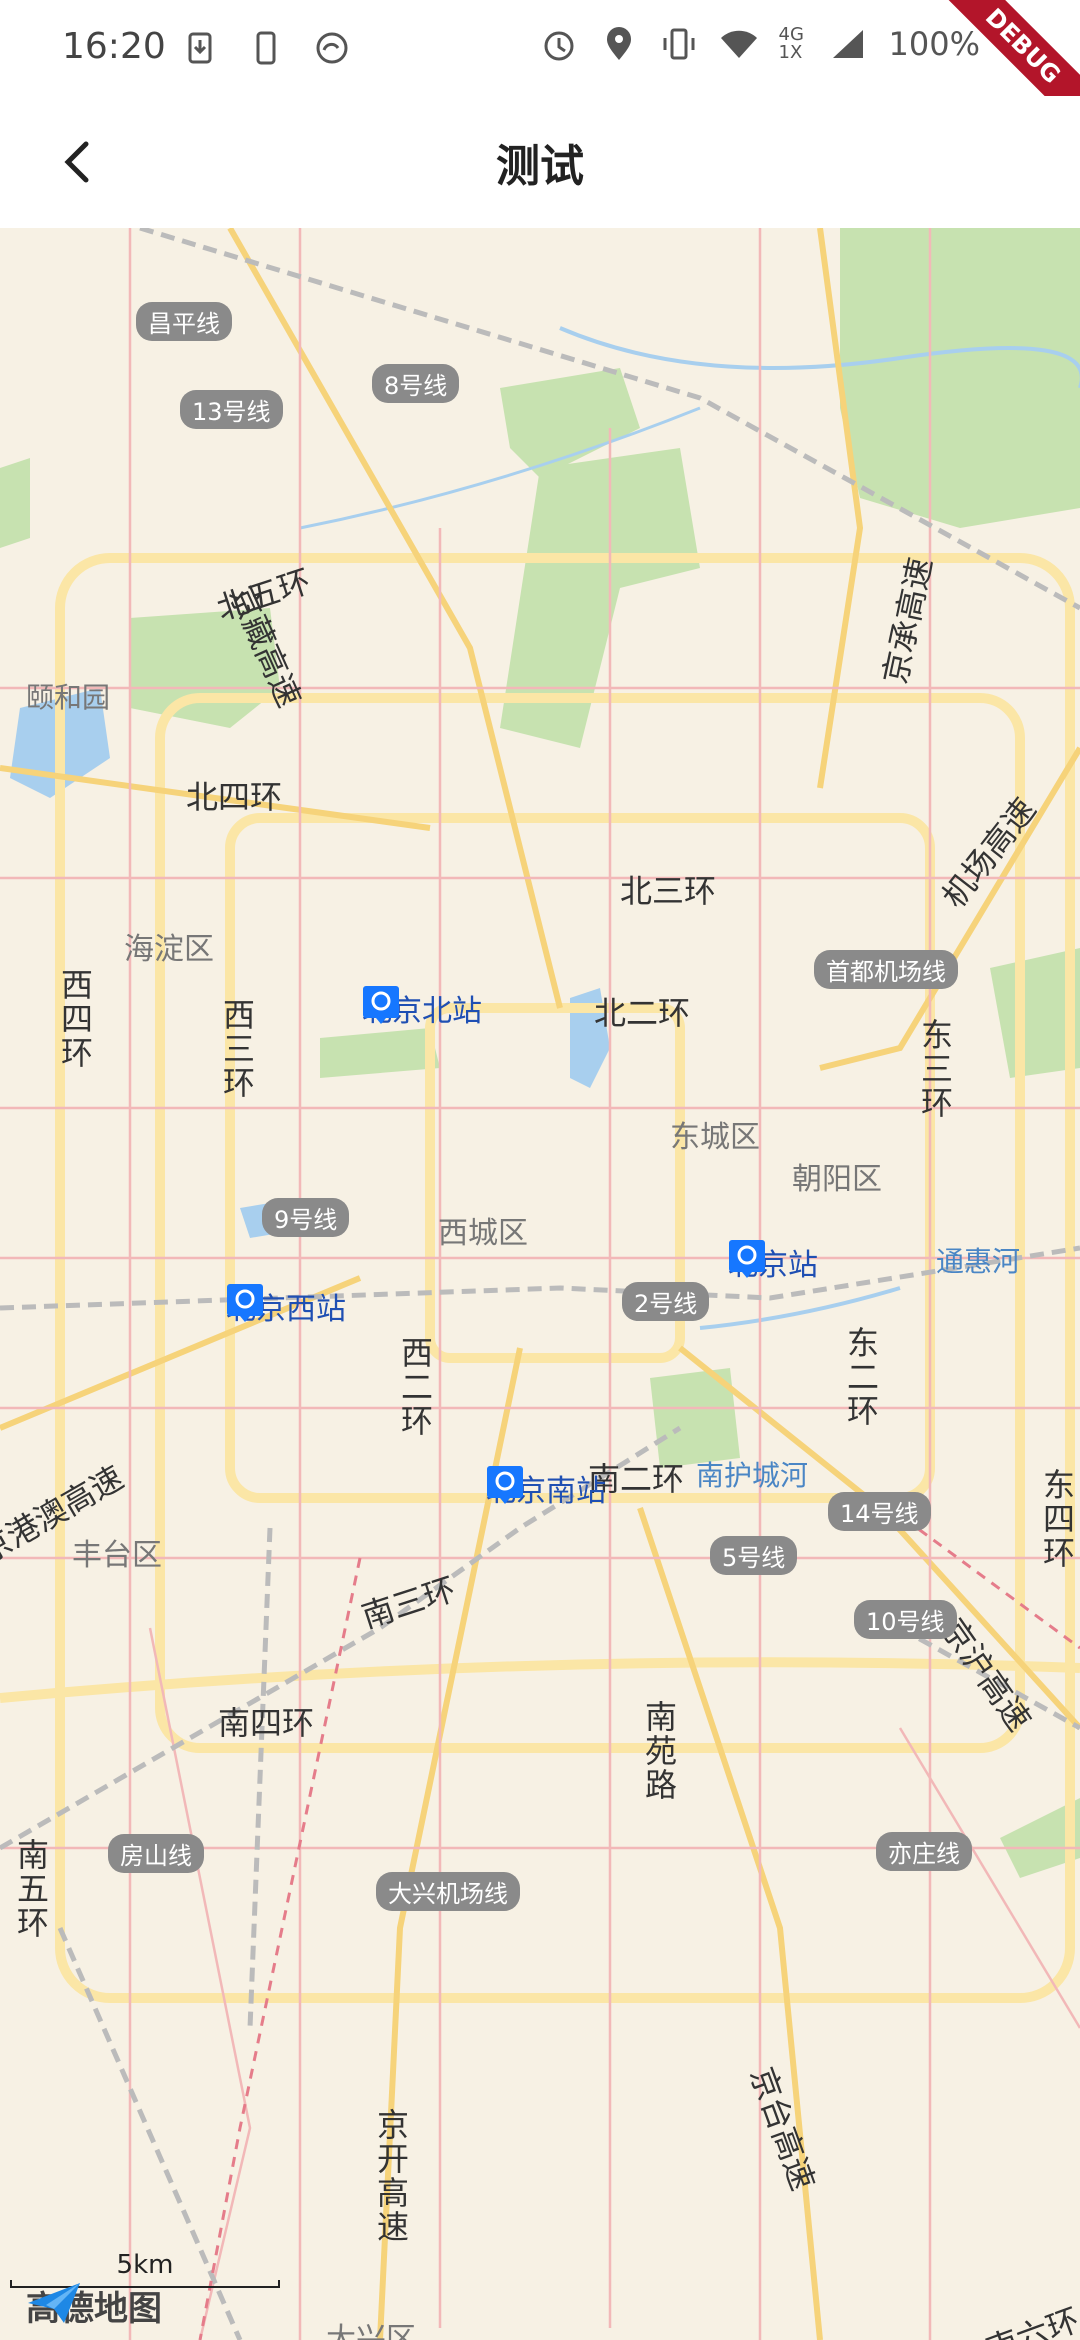 The image size is (1080, 2340). What do you see at coordinates (31, 1889) in the screenshot?
I see `road-label: 南五环` at bounding box center [31, 1889].